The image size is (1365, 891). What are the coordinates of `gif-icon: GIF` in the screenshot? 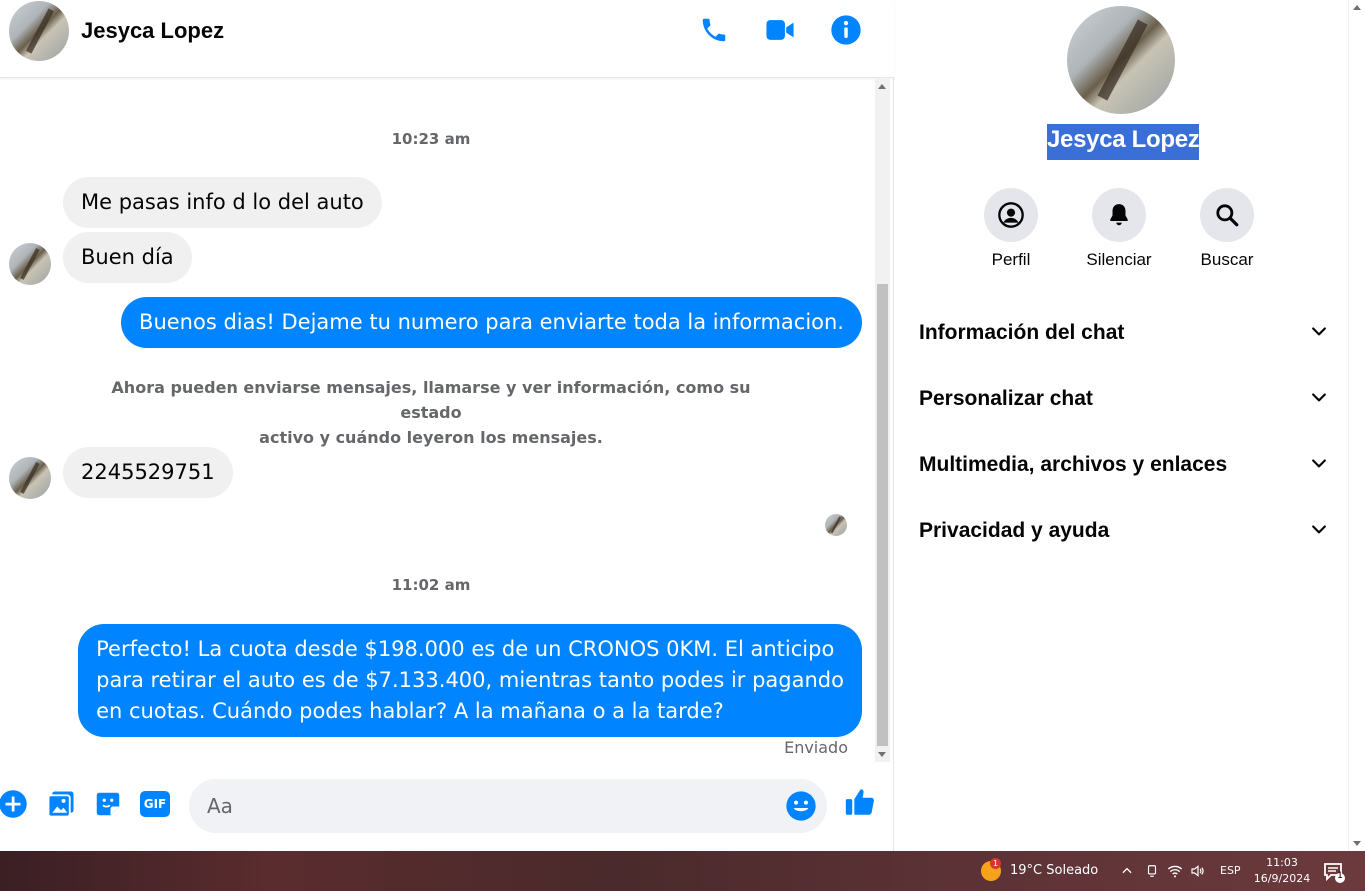 It's located at (155, 804).